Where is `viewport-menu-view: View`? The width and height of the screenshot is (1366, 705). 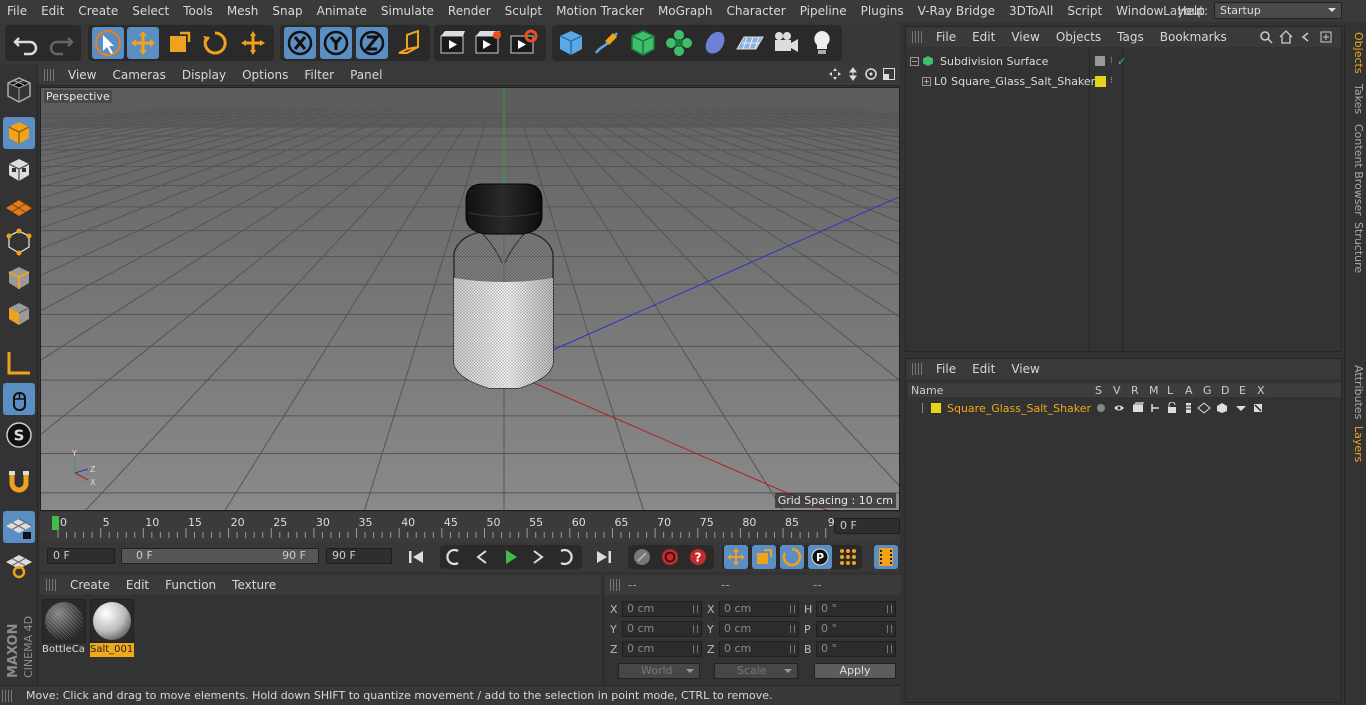 viewport-menu-view: View is located at coordinates (82, 75).